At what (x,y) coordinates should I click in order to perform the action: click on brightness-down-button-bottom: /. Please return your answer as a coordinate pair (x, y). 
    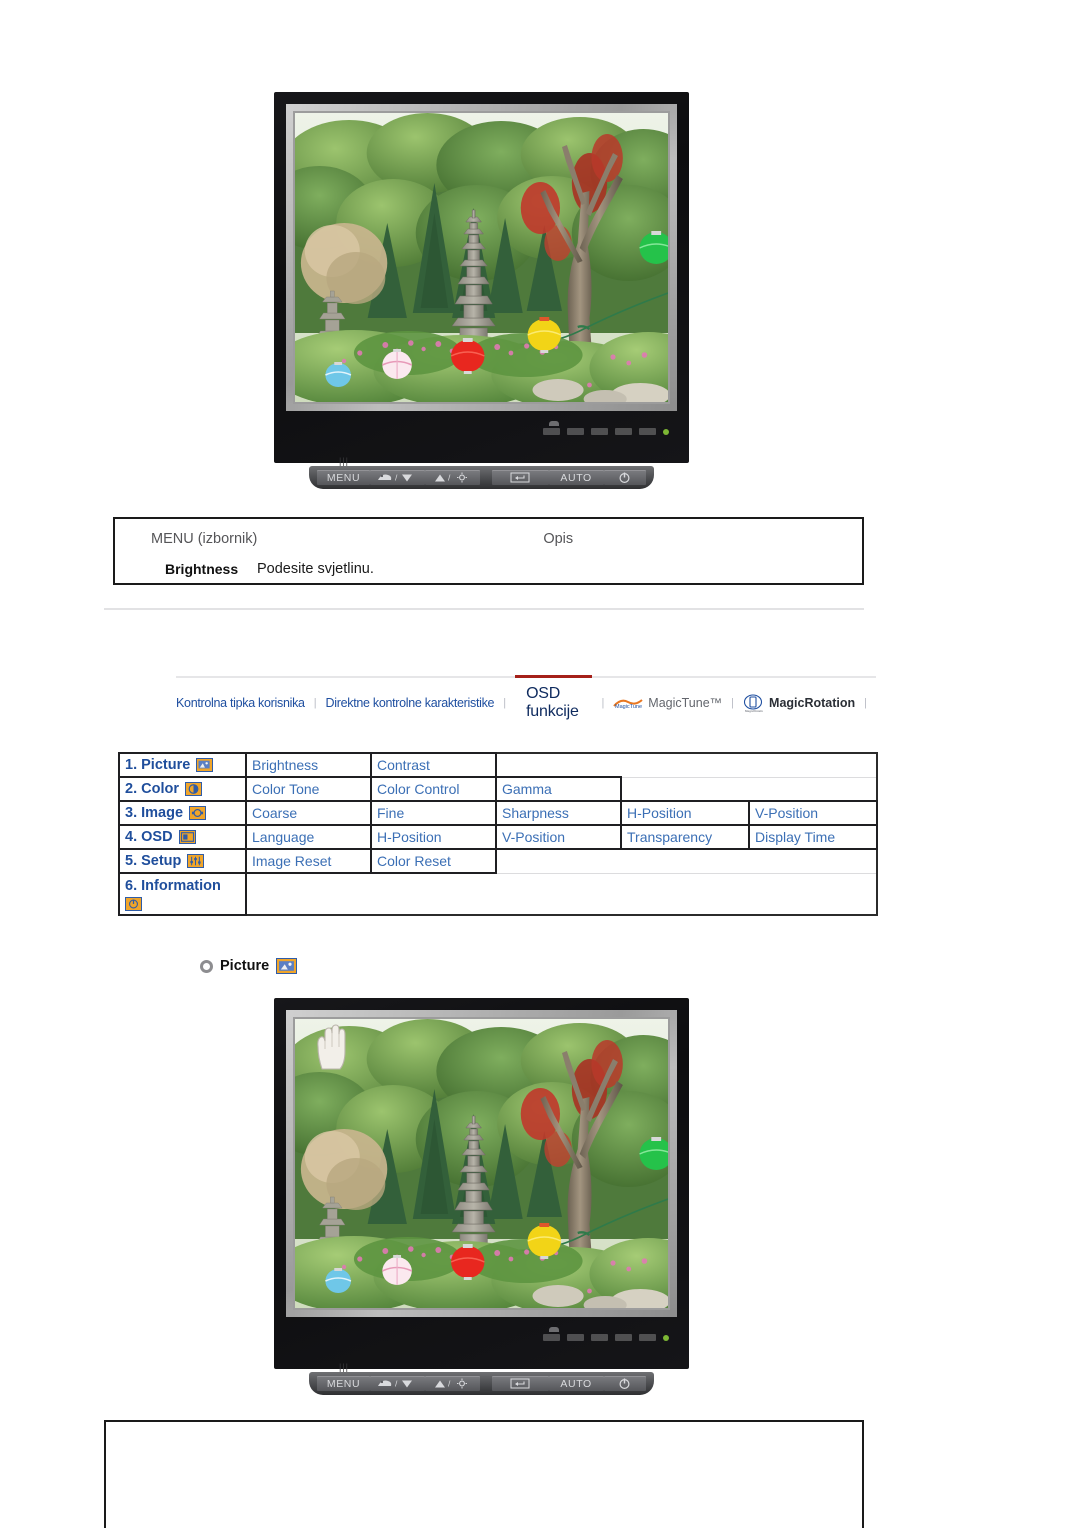
    Looking at the image, I should click on (397, 1383).